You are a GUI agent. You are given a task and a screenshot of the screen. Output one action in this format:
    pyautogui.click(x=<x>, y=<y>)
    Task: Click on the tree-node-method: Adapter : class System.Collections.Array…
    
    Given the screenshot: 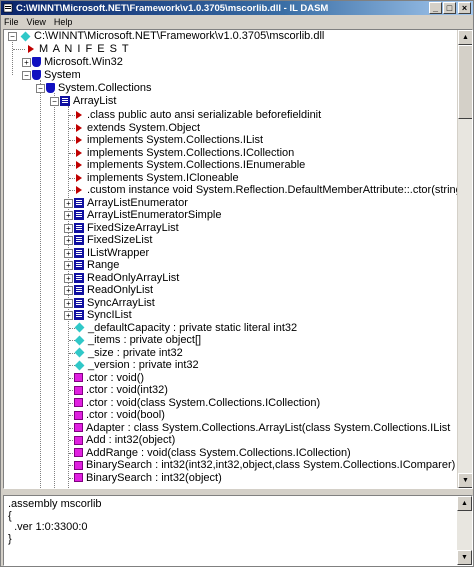 What is the action you would take?
    pyautogui.click(x=262, y=428)
    